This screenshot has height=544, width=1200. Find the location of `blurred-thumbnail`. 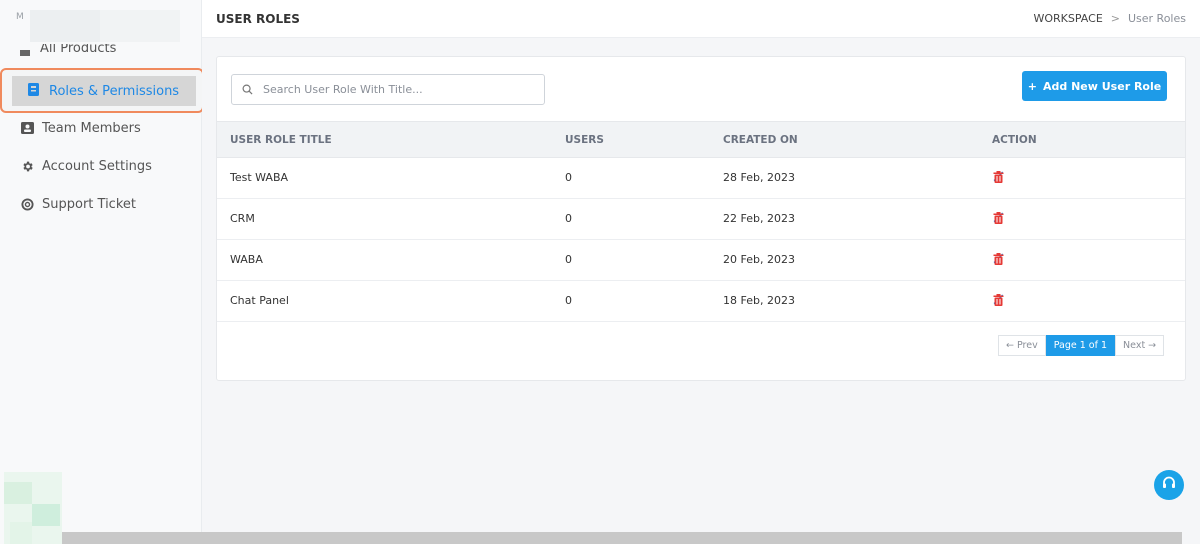

blurred-thumbnail is located at coordinates (33, 508).